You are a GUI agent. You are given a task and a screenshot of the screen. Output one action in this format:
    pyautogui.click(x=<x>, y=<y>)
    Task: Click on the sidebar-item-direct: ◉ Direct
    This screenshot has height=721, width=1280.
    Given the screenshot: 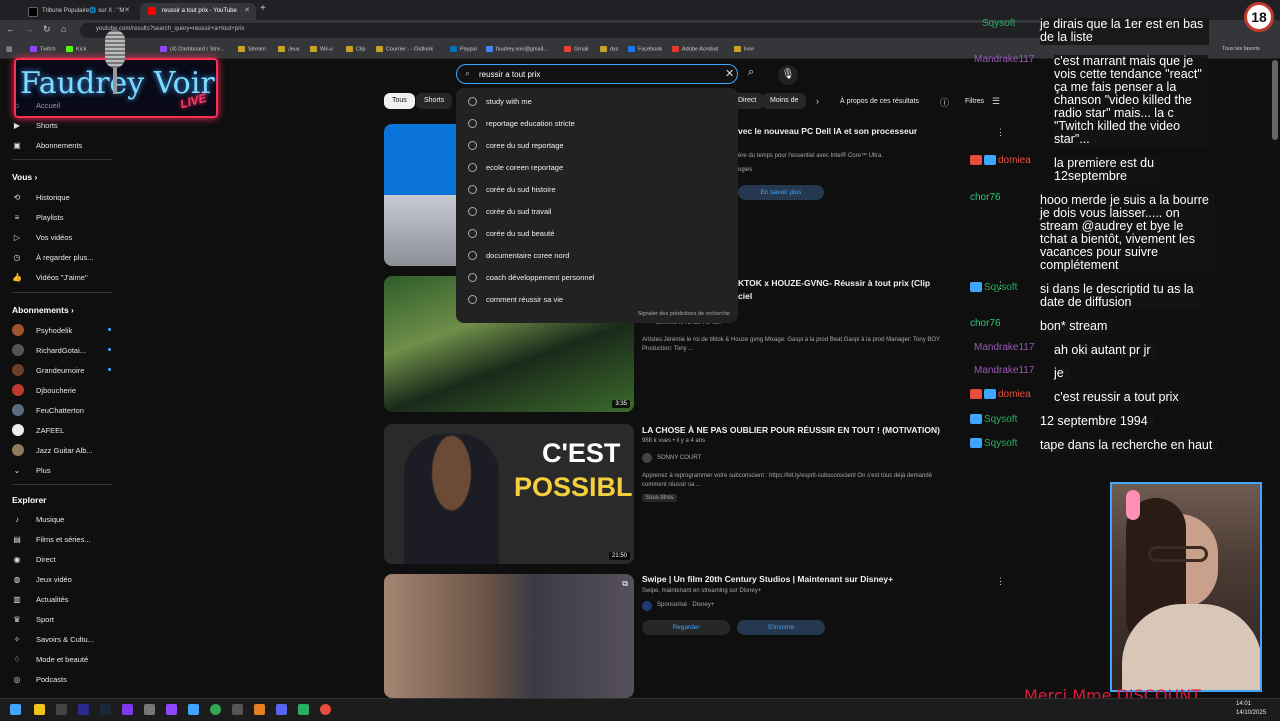 What is the action you would take?
    pyautogui.click(x=34, y=559)
    